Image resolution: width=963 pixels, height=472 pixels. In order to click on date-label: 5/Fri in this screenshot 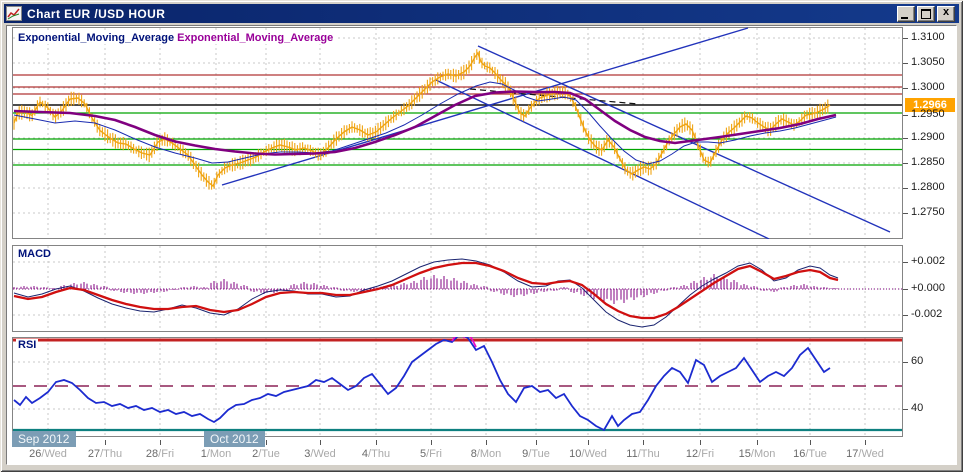, I will do `click(431, 454)`.